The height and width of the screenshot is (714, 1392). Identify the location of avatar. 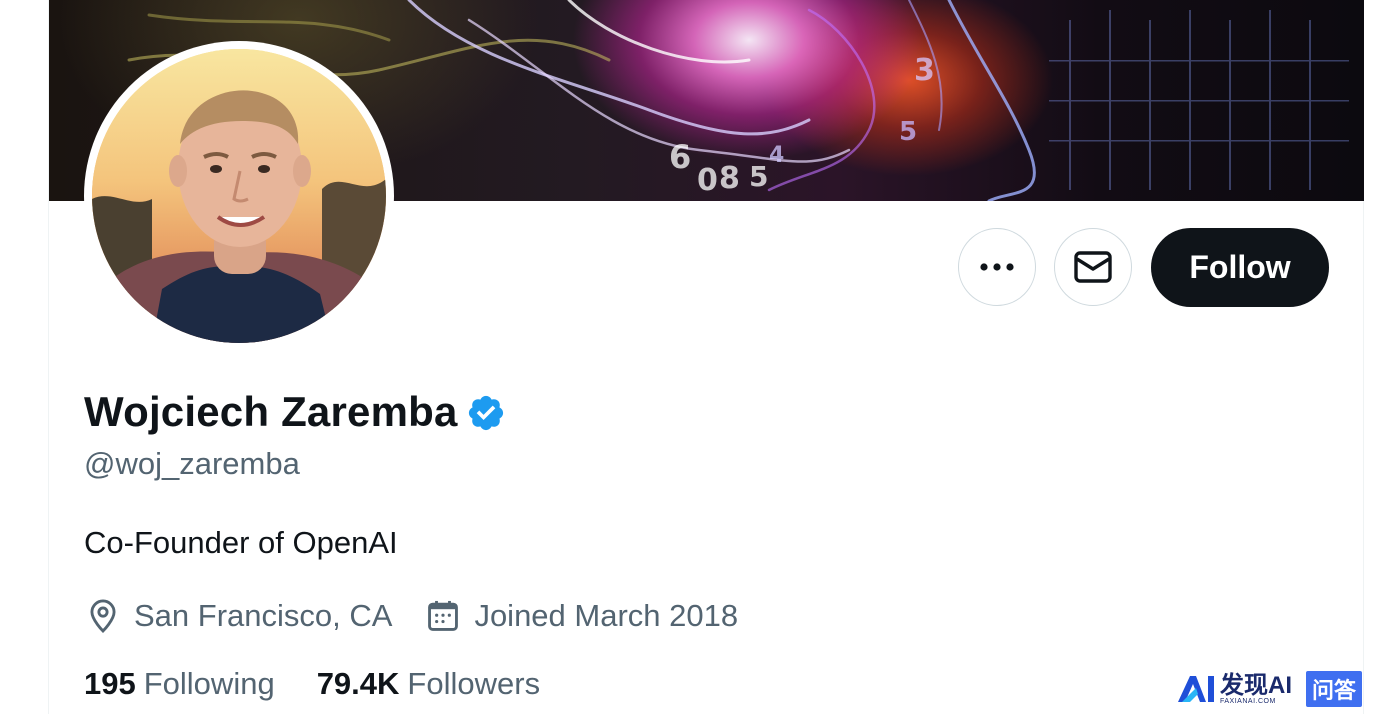
(239, 196).